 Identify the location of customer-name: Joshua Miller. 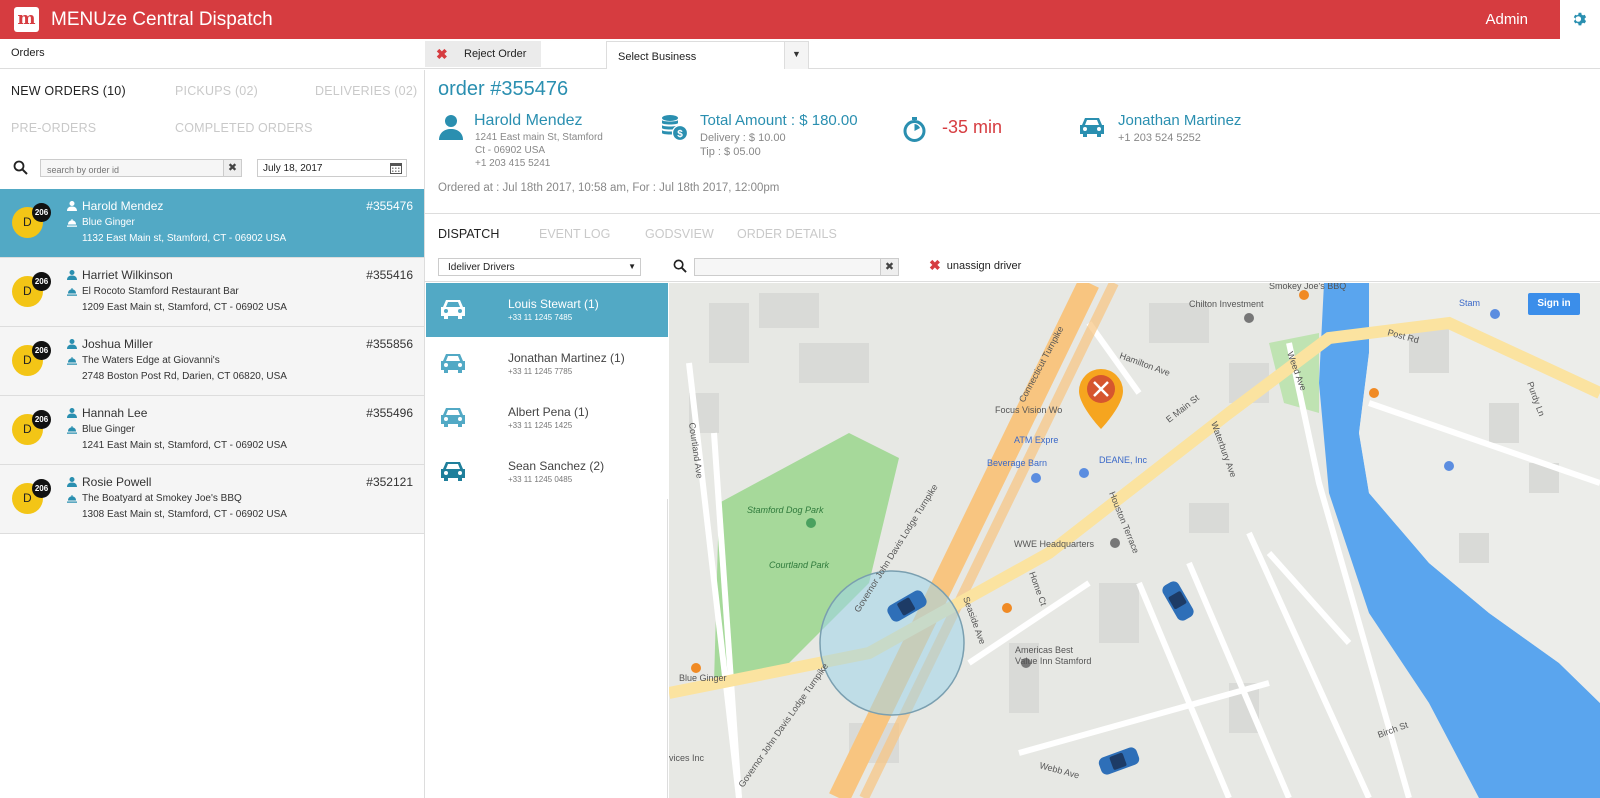
(117, 344).